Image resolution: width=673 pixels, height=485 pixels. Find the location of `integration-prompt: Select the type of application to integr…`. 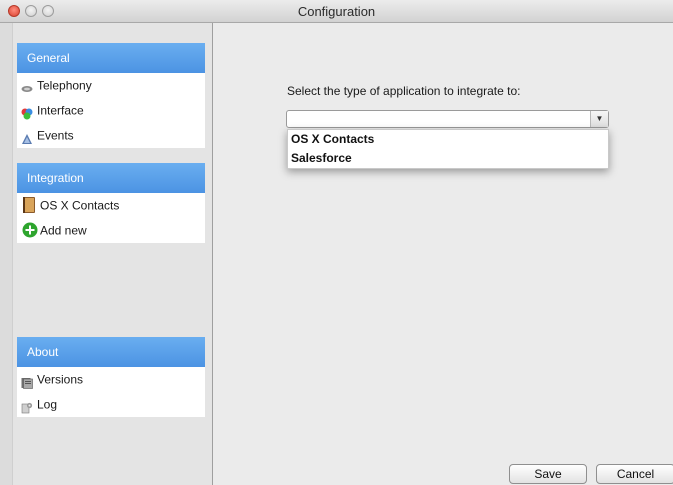

integration-prompt: Select the type of application to integr… is located at coordinates (404, 91).